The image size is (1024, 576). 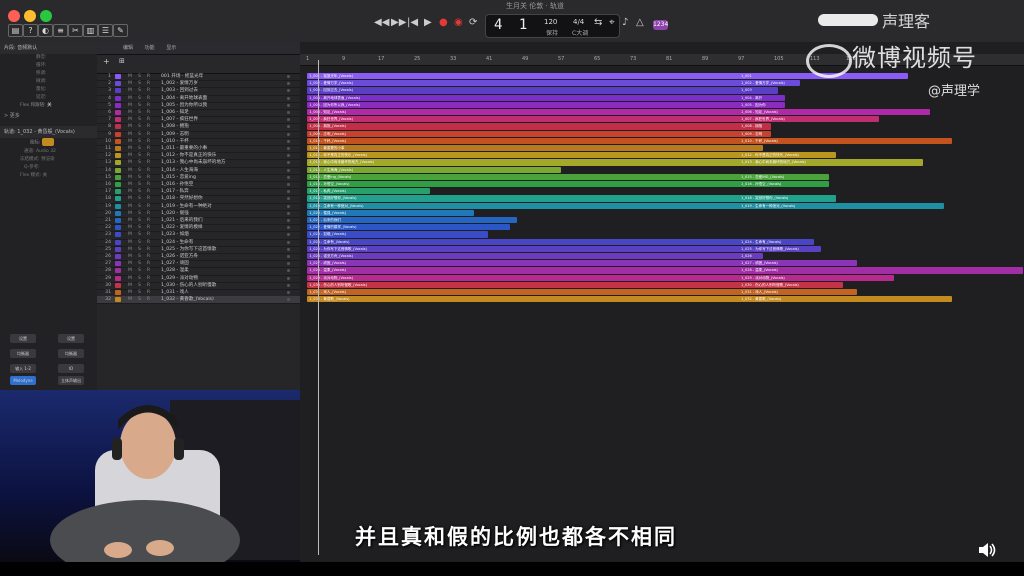 I want to click on track-name: 1_002 - 爱情万岁, so click(x=179, y=83).